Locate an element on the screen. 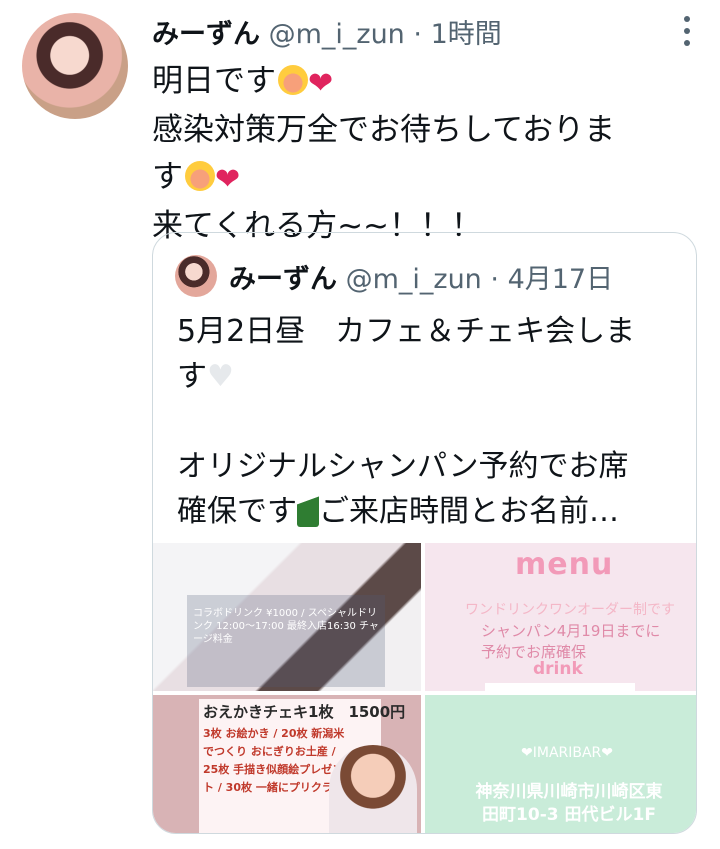 The image size is (720, 849). image-4-address: 神奈川県川崎市川崎区東田町10-3 田代ビル1F is located at coordinates (569, 803).